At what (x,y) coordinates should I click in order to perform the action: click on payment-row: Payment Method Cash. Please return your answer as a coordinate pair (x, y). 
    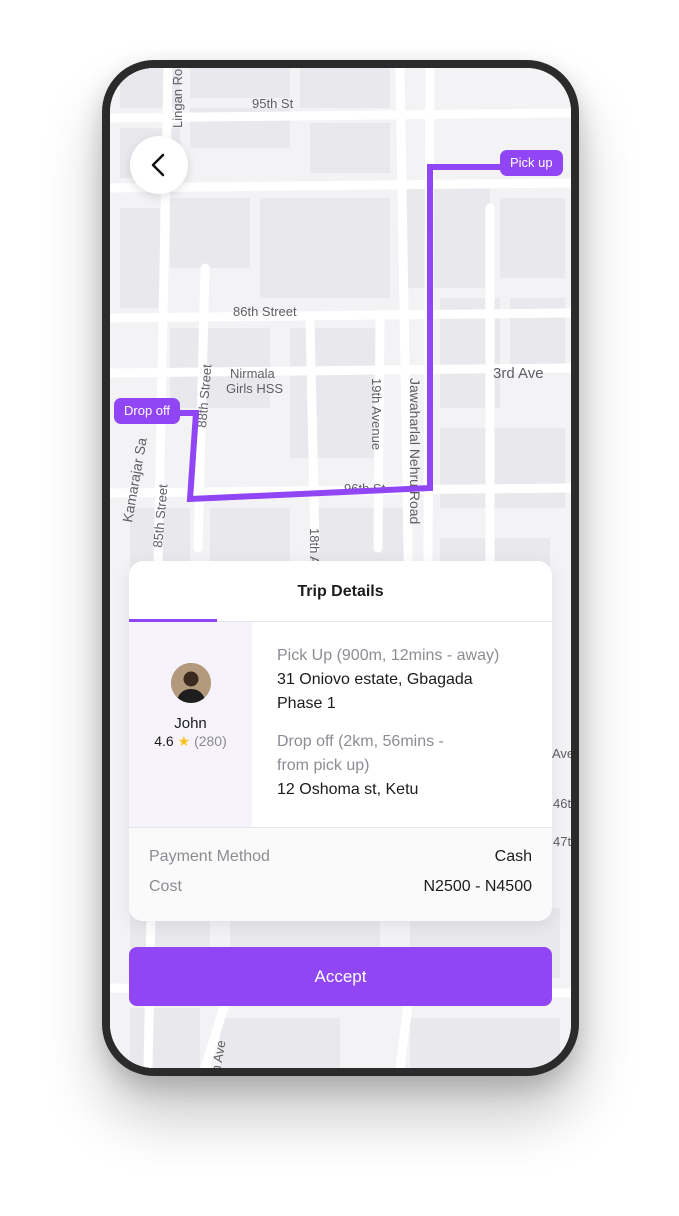
    Looking at the image, I should click on (340, 860).